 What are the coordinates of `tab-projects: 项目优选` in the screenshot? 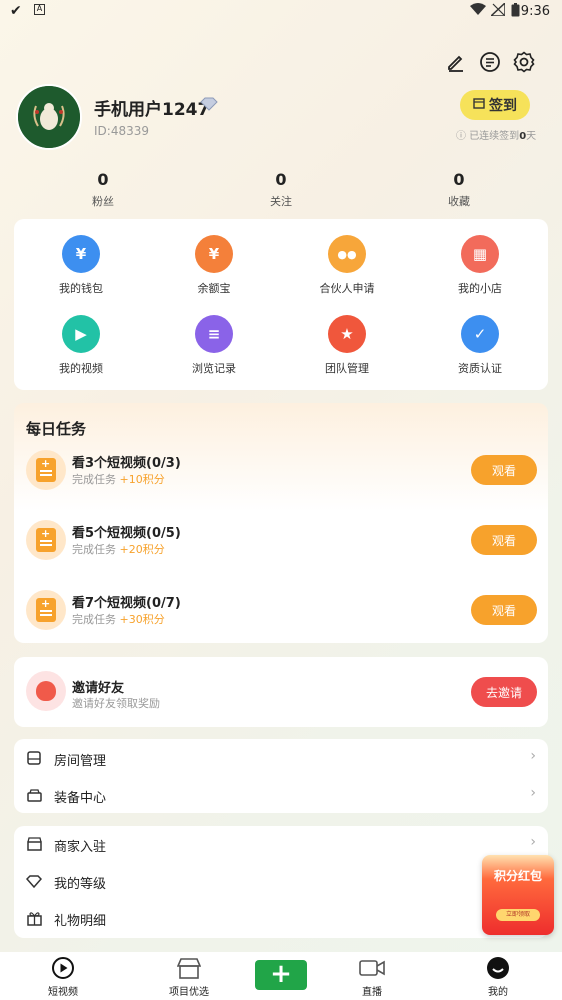 It's located at (189, 977).